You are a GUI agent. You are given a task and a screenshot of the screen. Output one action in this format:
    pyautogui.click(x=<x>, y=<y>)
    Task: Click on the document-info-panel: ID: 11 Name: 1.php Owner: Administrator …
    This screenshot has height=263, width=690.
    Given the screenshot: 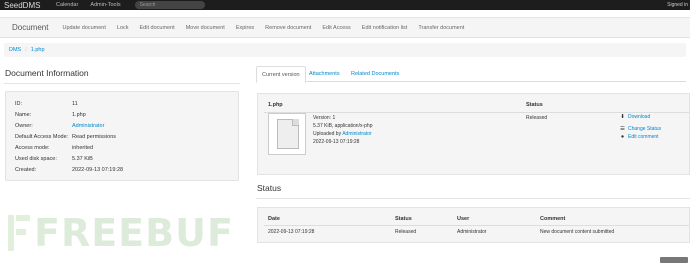 What is the action you would take?
    pyautogui.click(x=122, y=136)
    